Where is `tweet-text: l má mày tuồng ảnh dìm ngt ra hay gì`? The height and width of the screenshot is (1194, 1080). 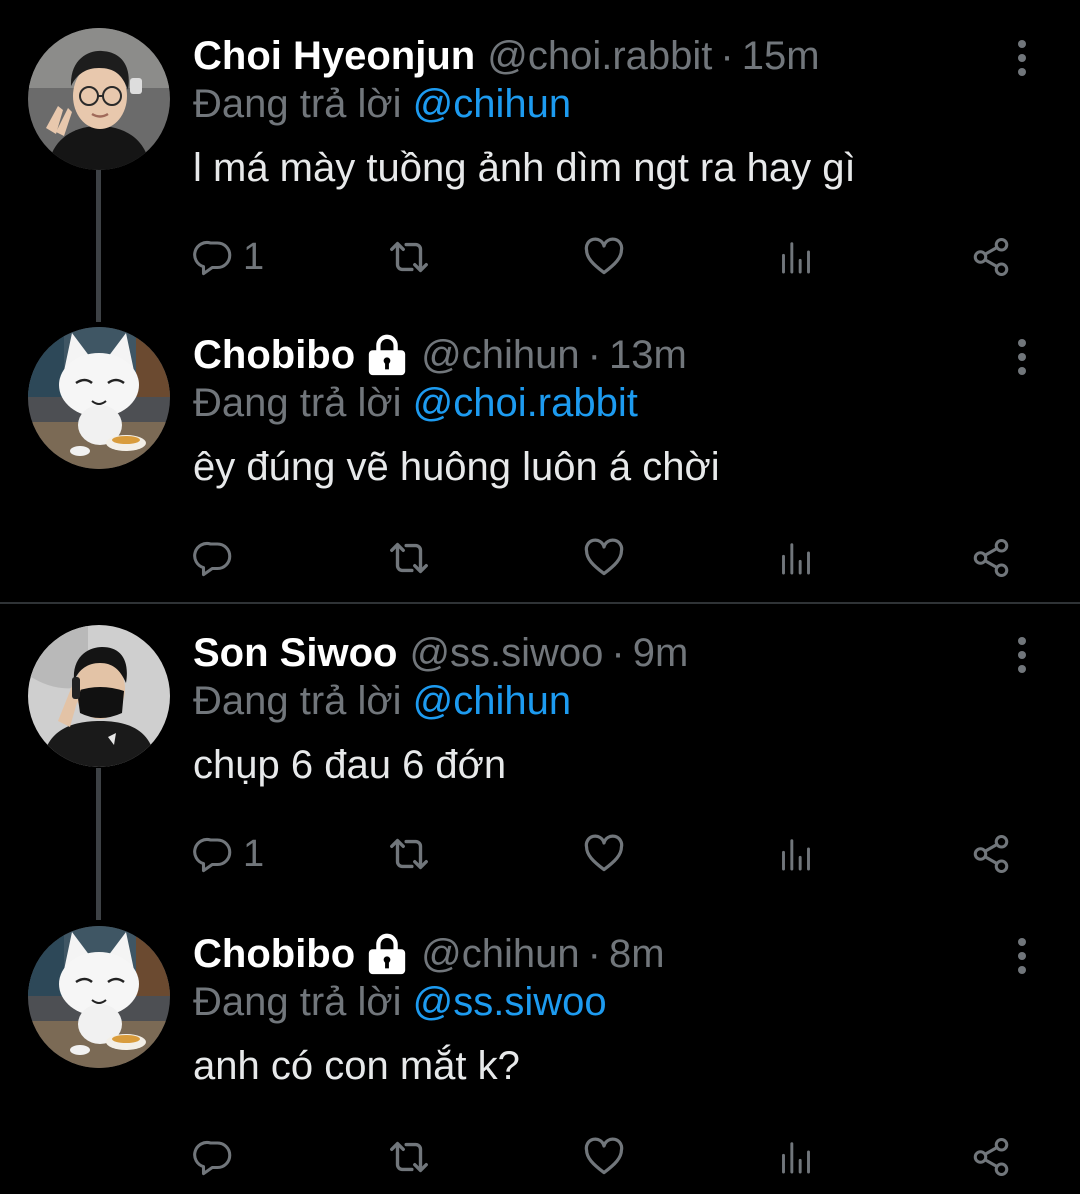 tweet-text: l má mày tuồng ảnh dìm ngt ra hay gì is located at coordinates (524, 168).